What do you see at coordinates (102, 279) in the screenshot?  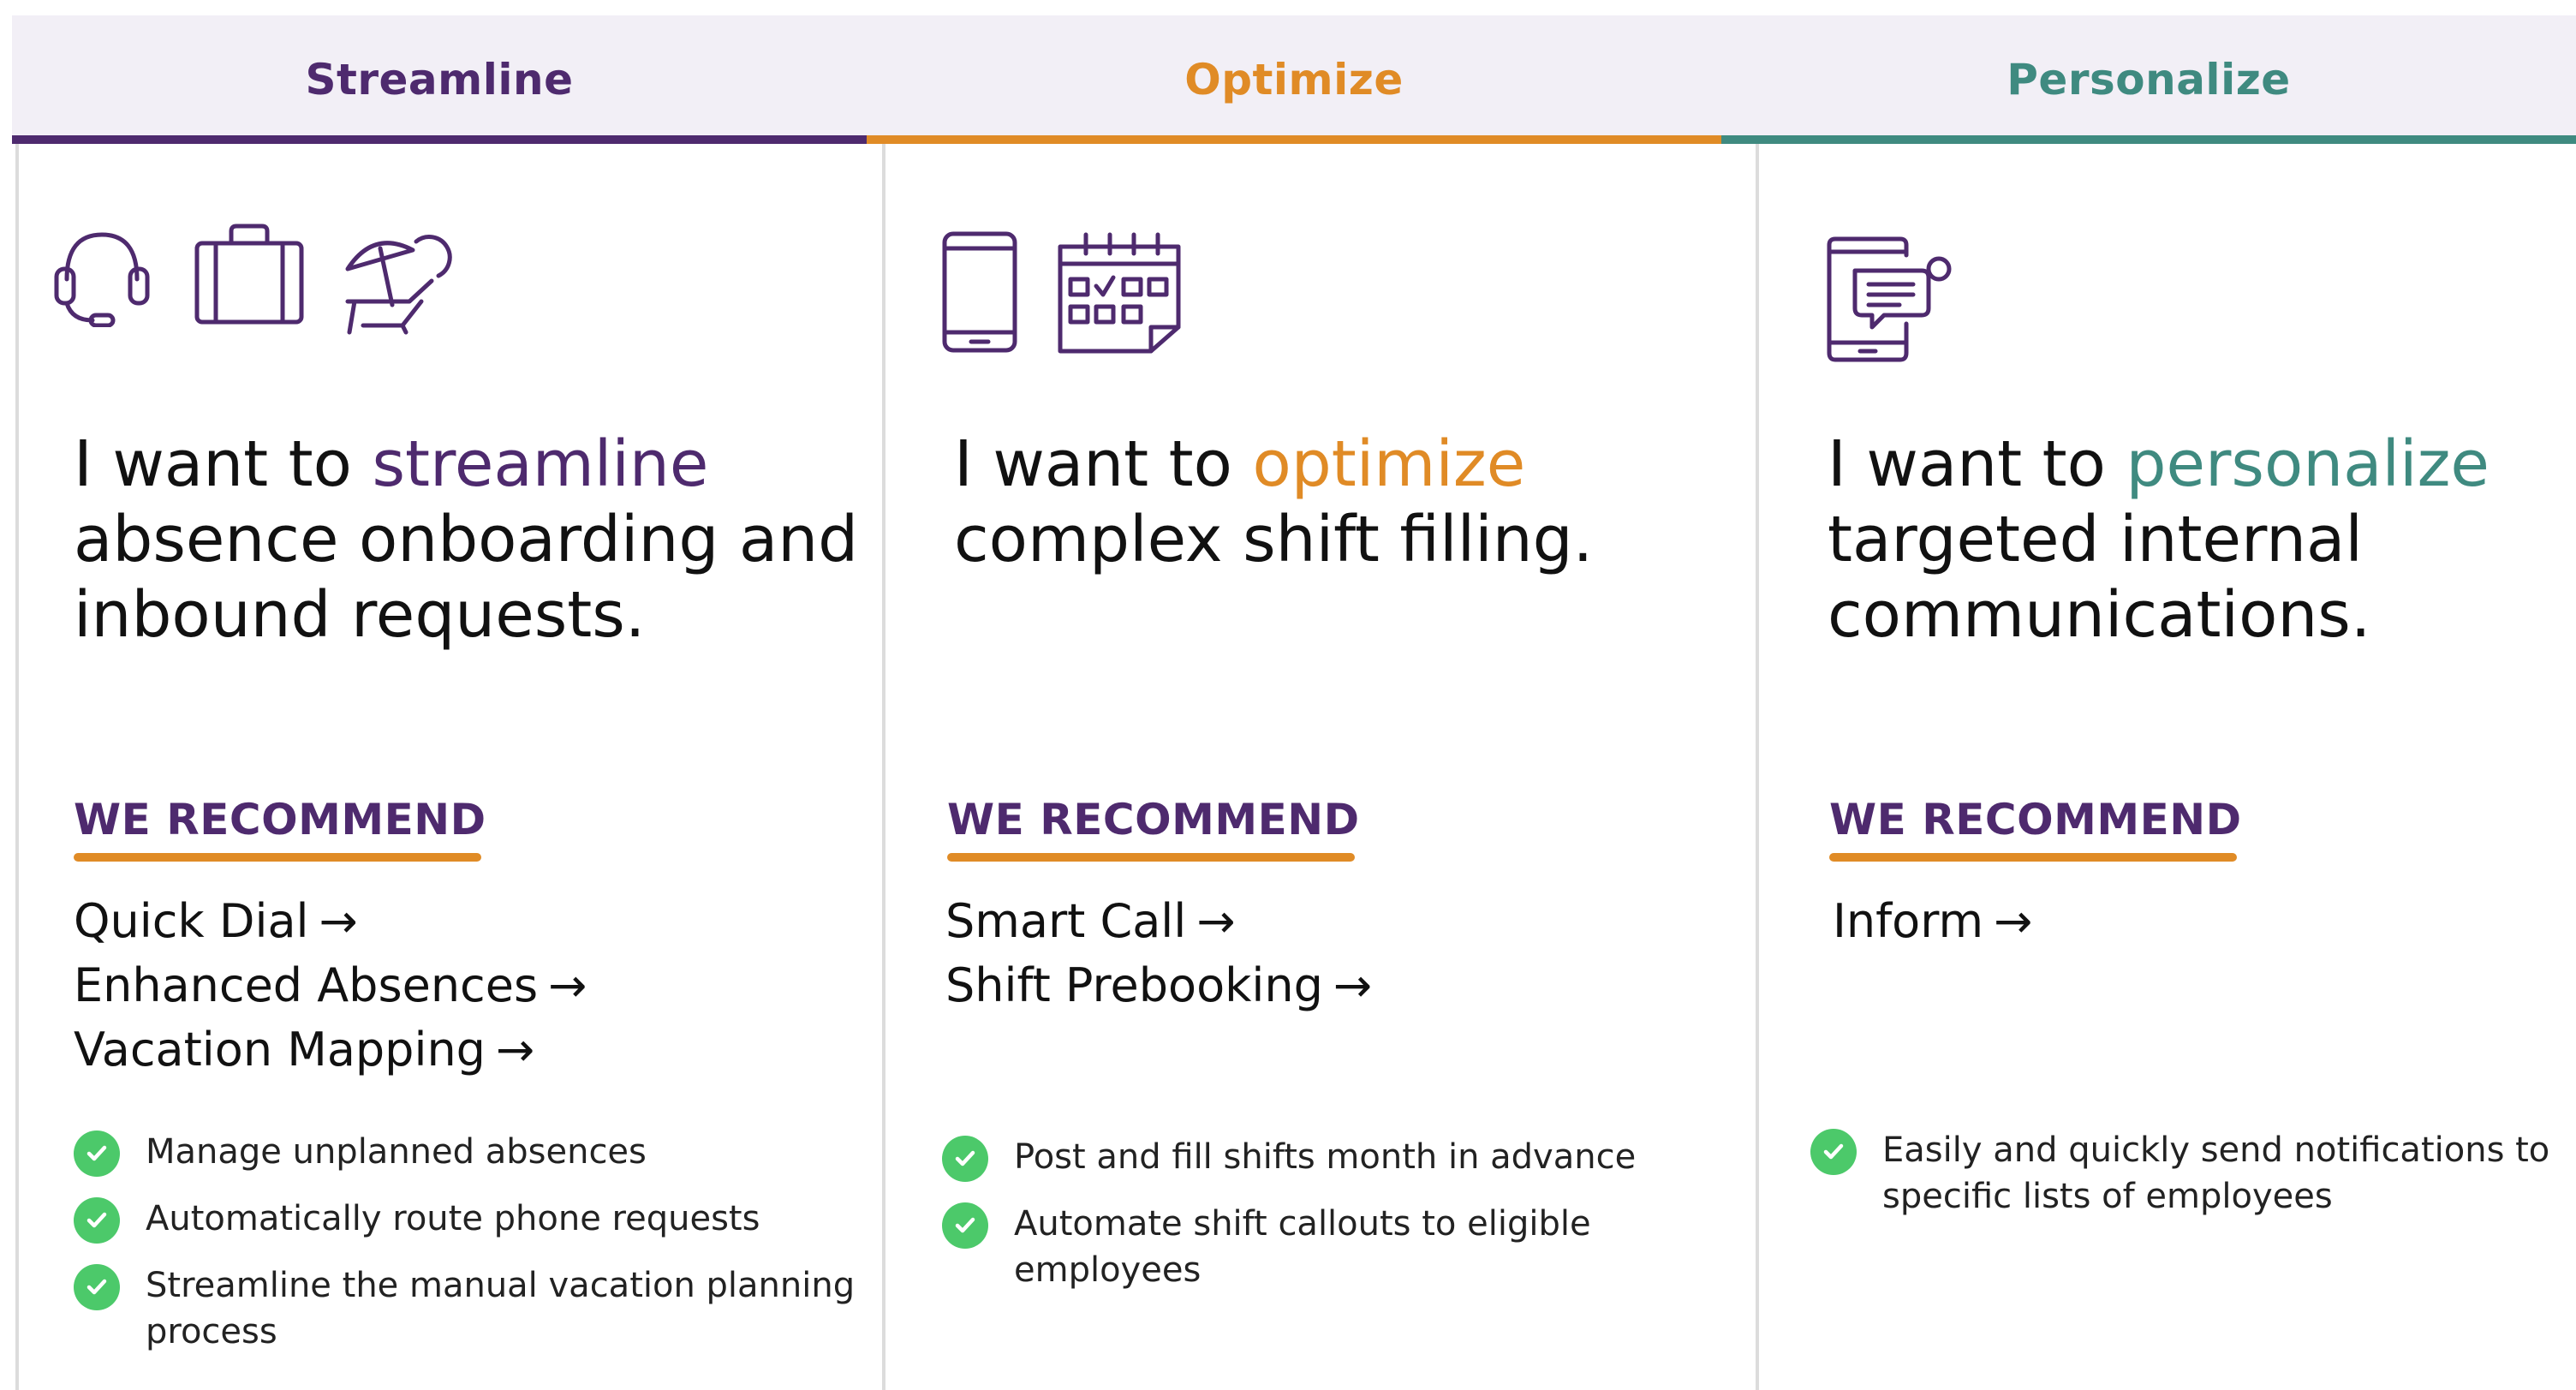 I see `headset-icon` at bounding box center [102, 279].